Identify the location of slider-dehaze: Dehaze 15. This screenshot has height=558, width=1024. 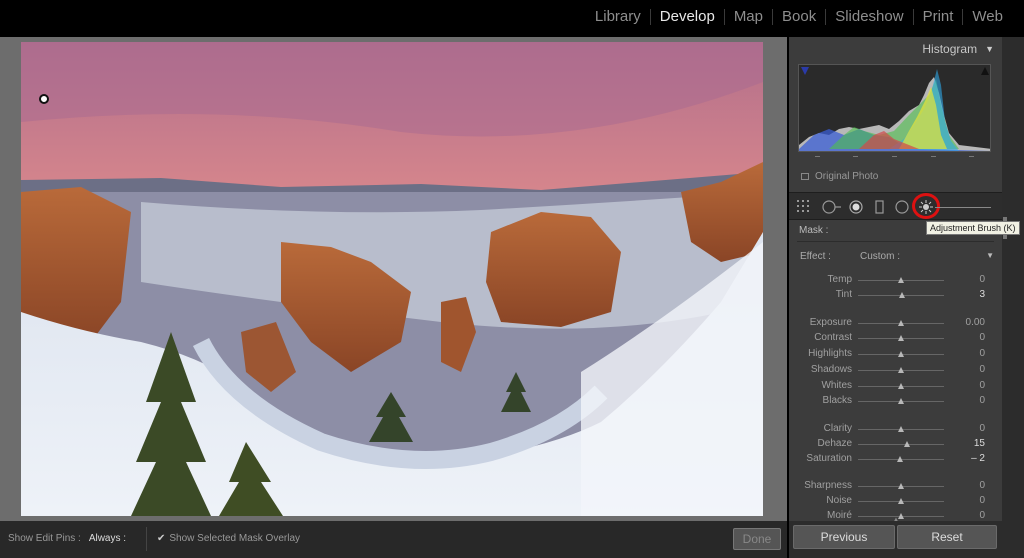
(895, 445).